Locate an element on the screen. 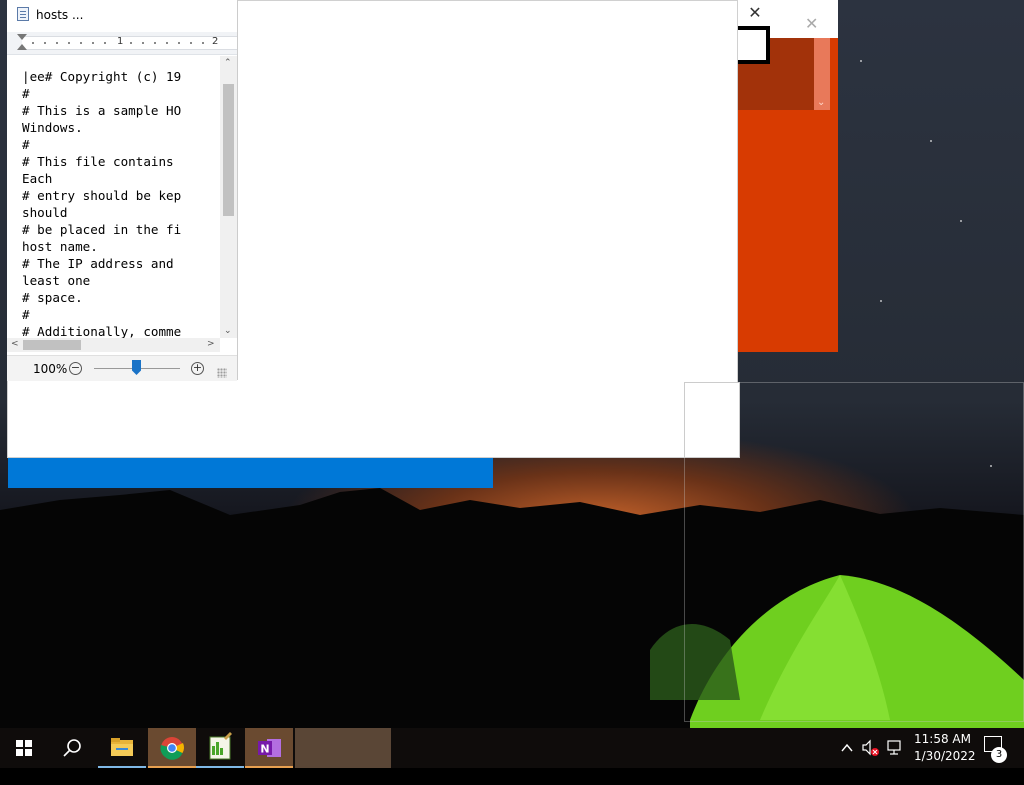 This screenshot has width=1024, height=785. small-white-window is located at coordinates (712, 420).